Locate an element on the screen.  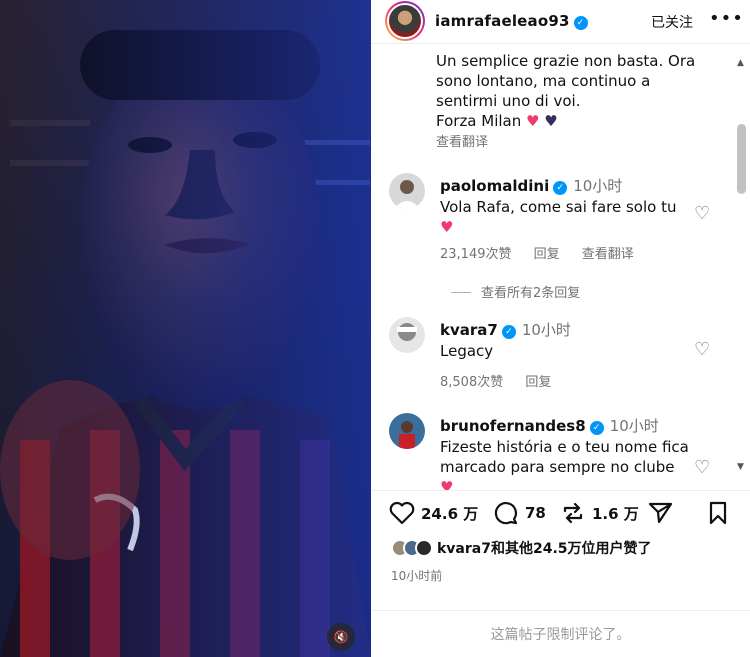
mute-button: 🔇 is located at coordinates (341, 637).